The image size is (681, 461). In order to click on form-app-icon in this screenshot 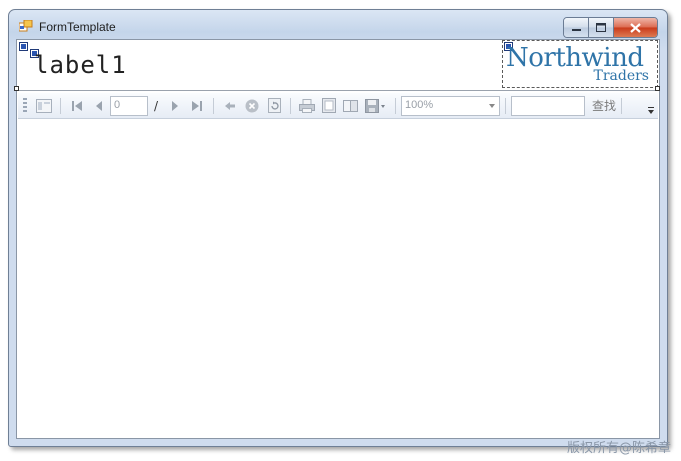, I will do `click(26, 26)`.